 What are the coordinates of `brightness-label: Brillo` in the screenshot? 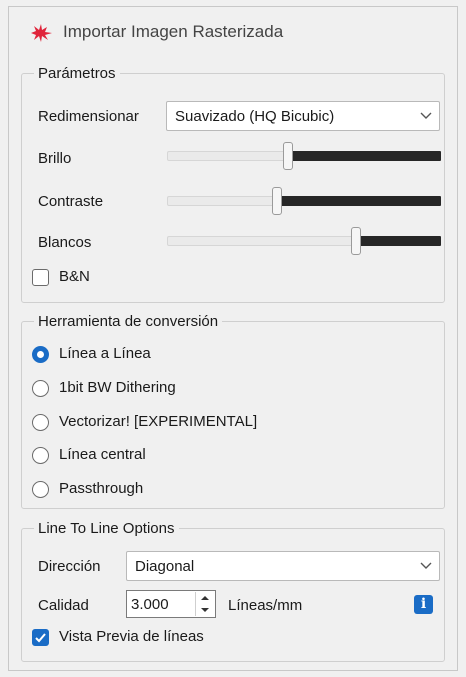 It's located at (55, 158).